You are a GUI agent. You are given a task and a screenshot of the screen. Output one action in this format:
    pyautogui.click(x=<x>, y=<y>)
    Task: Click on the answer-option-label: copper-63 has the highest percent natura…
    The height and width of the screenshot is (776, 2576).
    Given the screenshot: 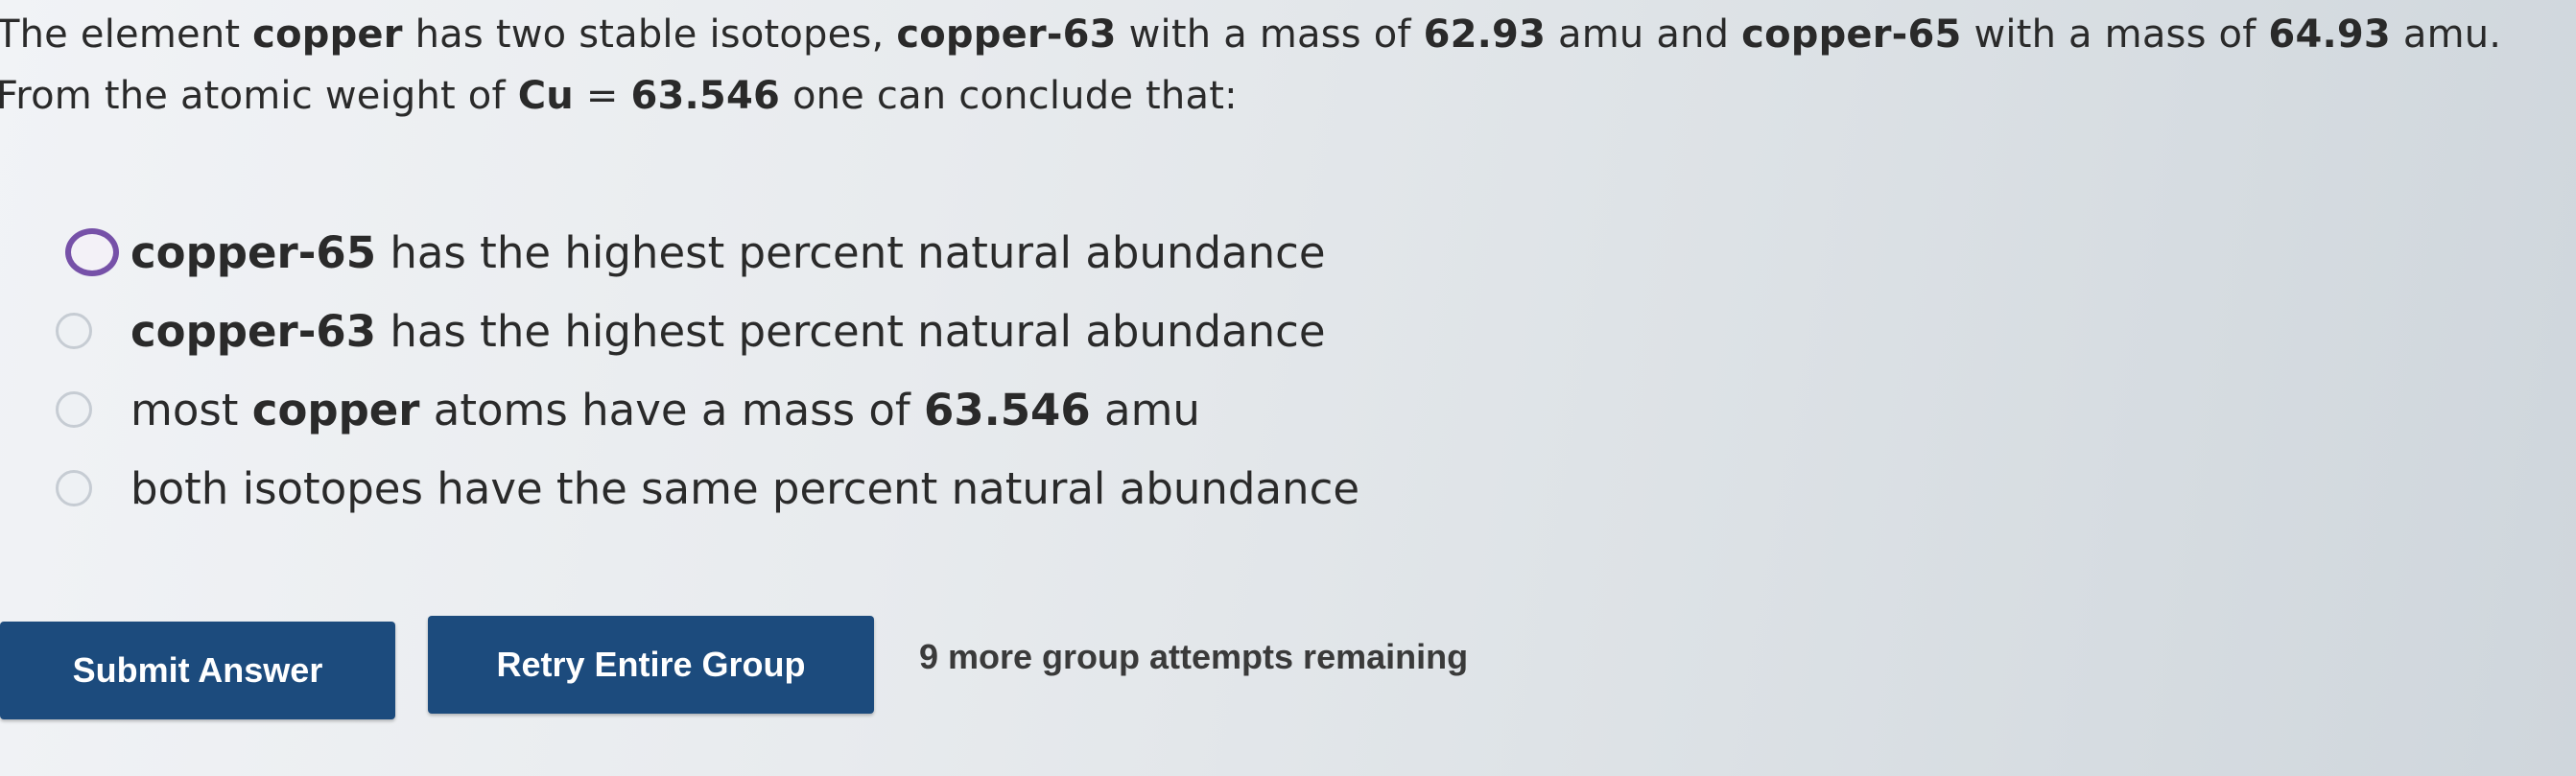 What is the action you would take?
    pyautogui.click(x=728, y=331)
    